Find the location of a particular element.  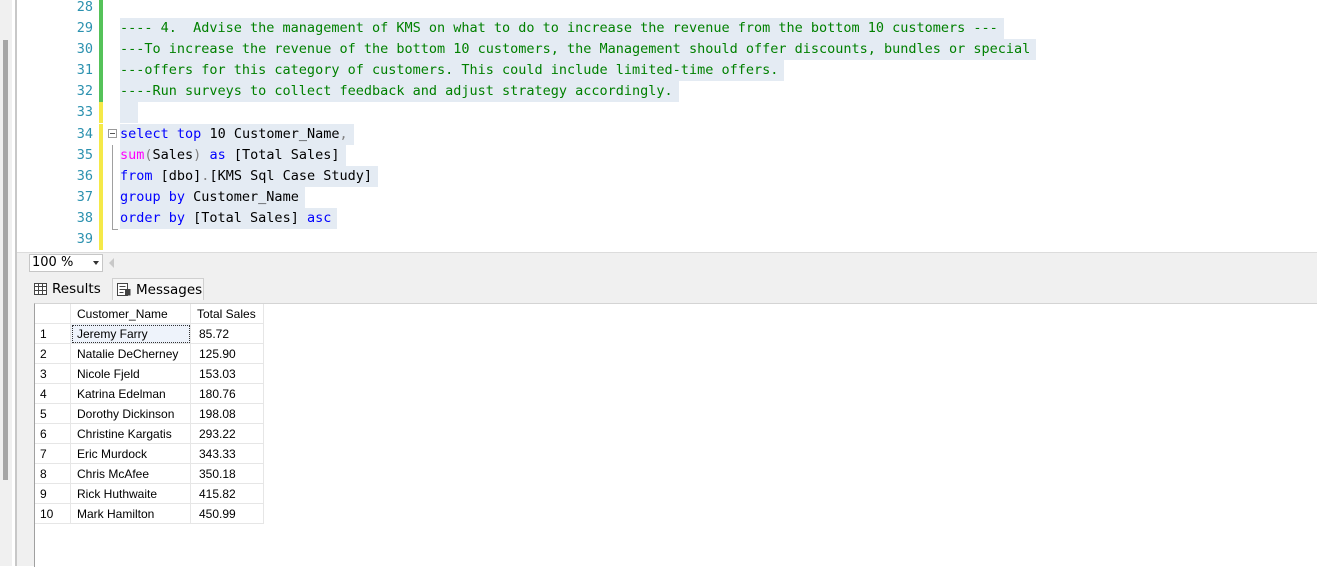

customer-name-cell: Jeremy Farry is located at coordinates (130, 333).